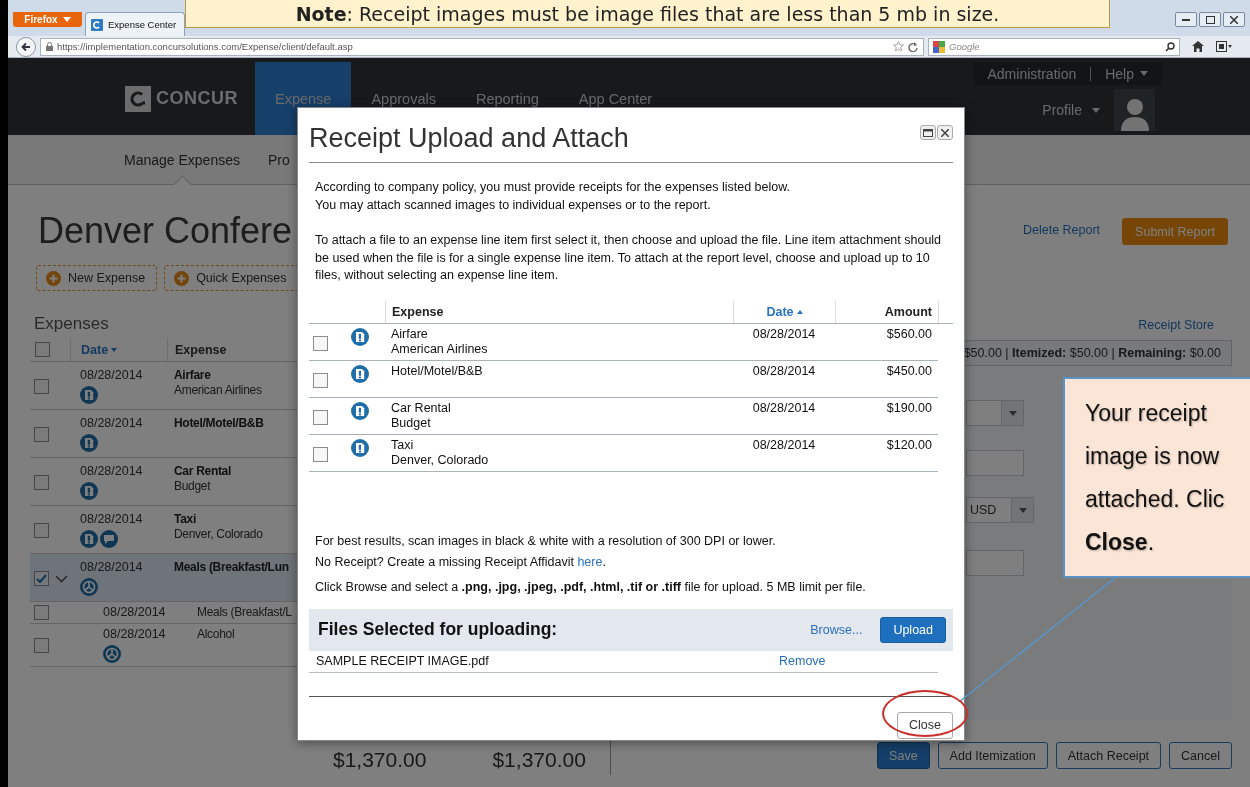 The image size is (1250, 787). Describe the element at coordinates (909, 371) in the screenshot. I see `expense-amount: $450.00` at that location.